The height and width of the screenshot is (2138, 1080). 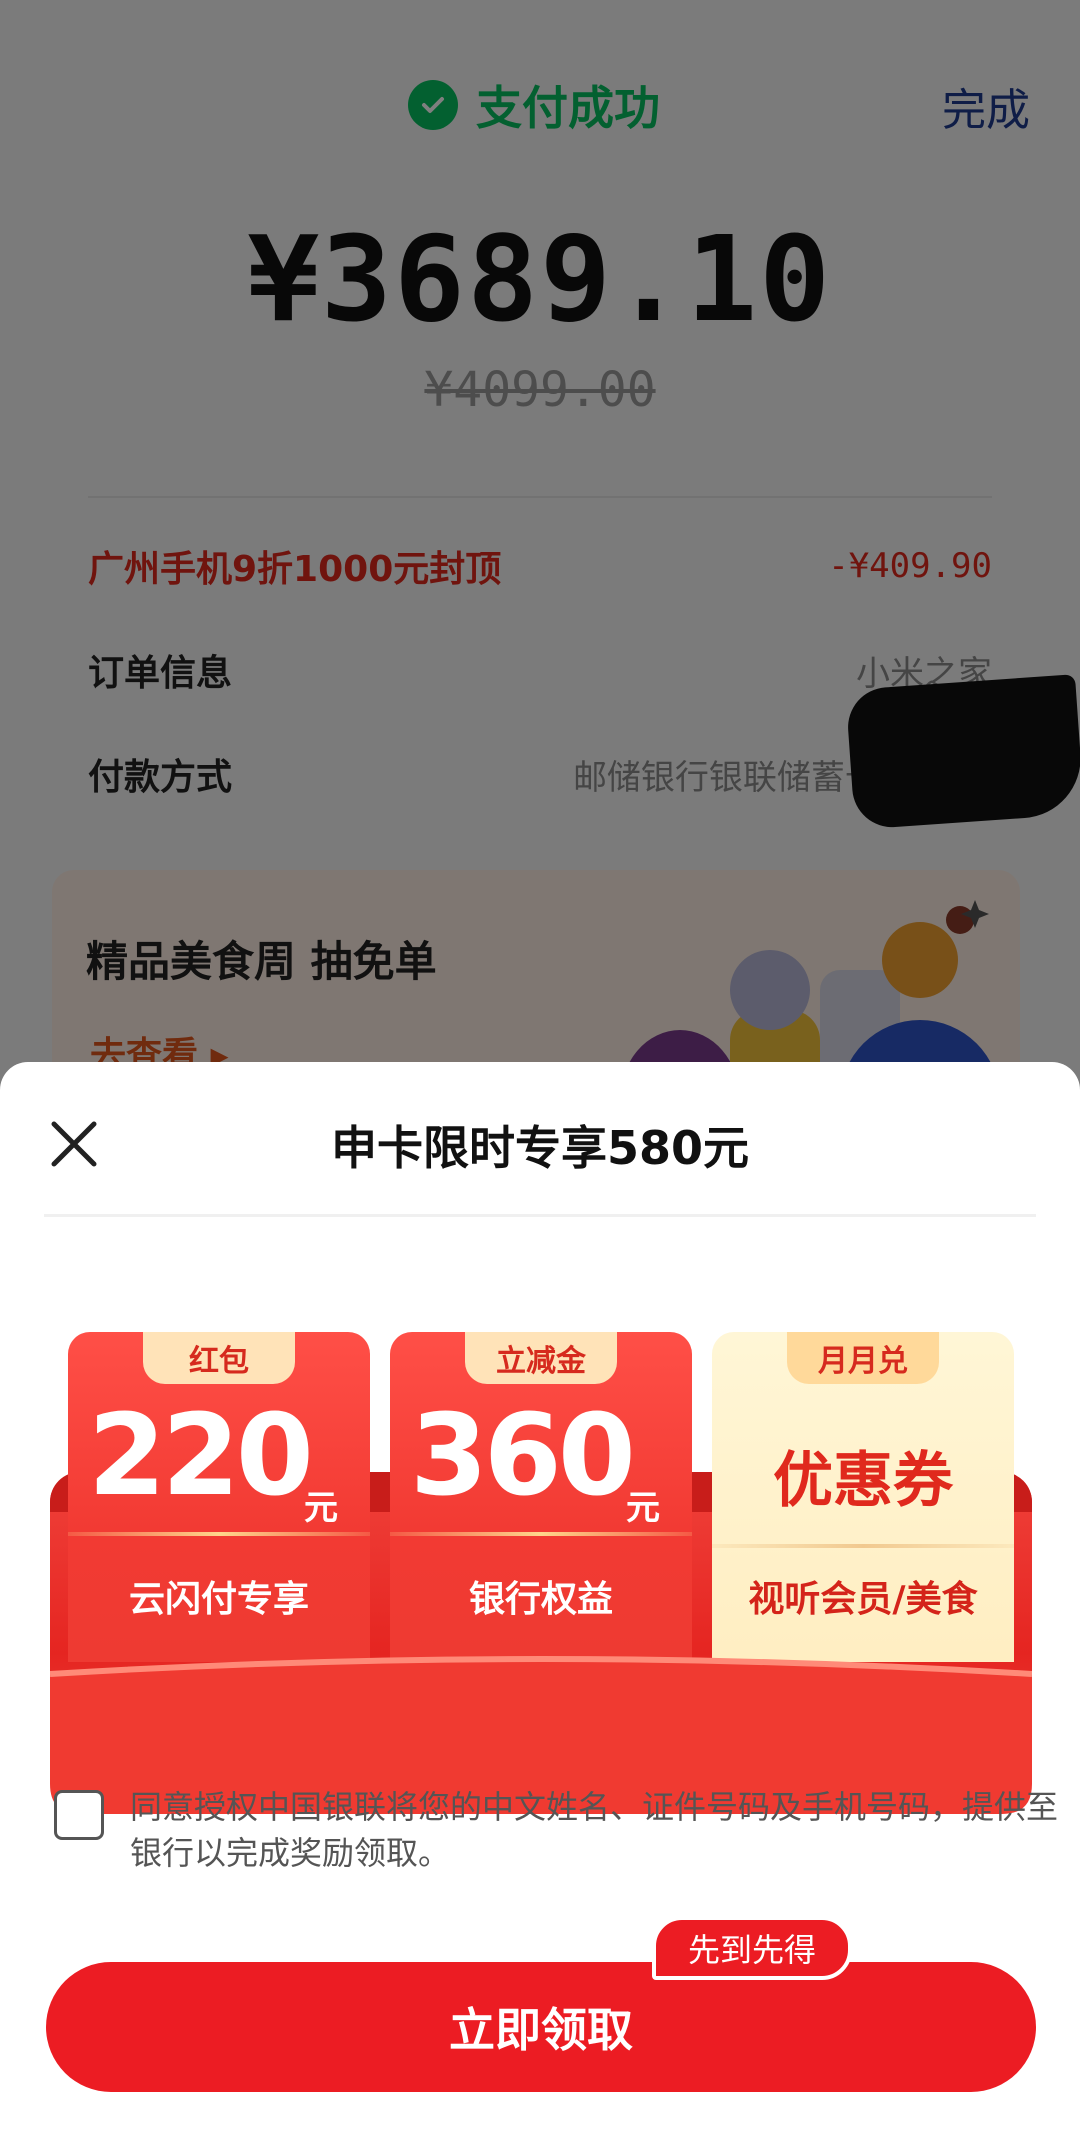 I want to click on offer-card-red-packet: 红包 220 元 云闪付专享, so click(x=219, y=1497).